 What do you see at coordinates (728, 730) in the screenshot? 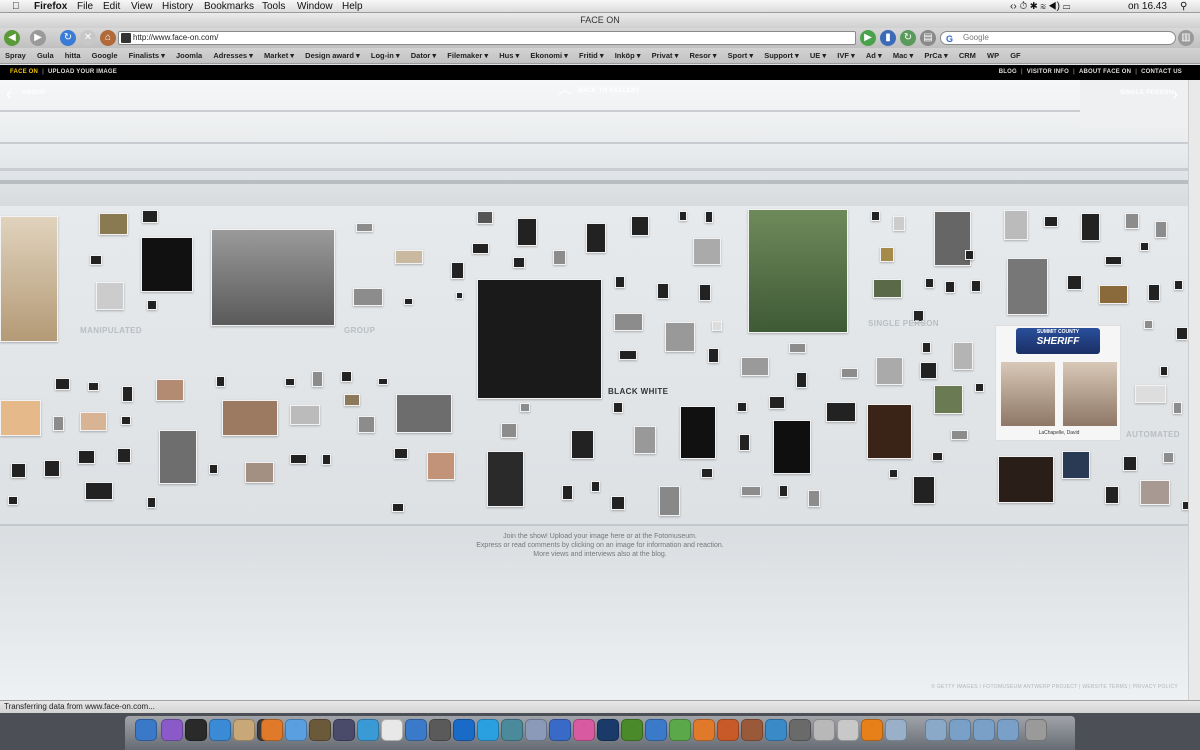
I see `entourage-icon` at bounding box center [728, 730].